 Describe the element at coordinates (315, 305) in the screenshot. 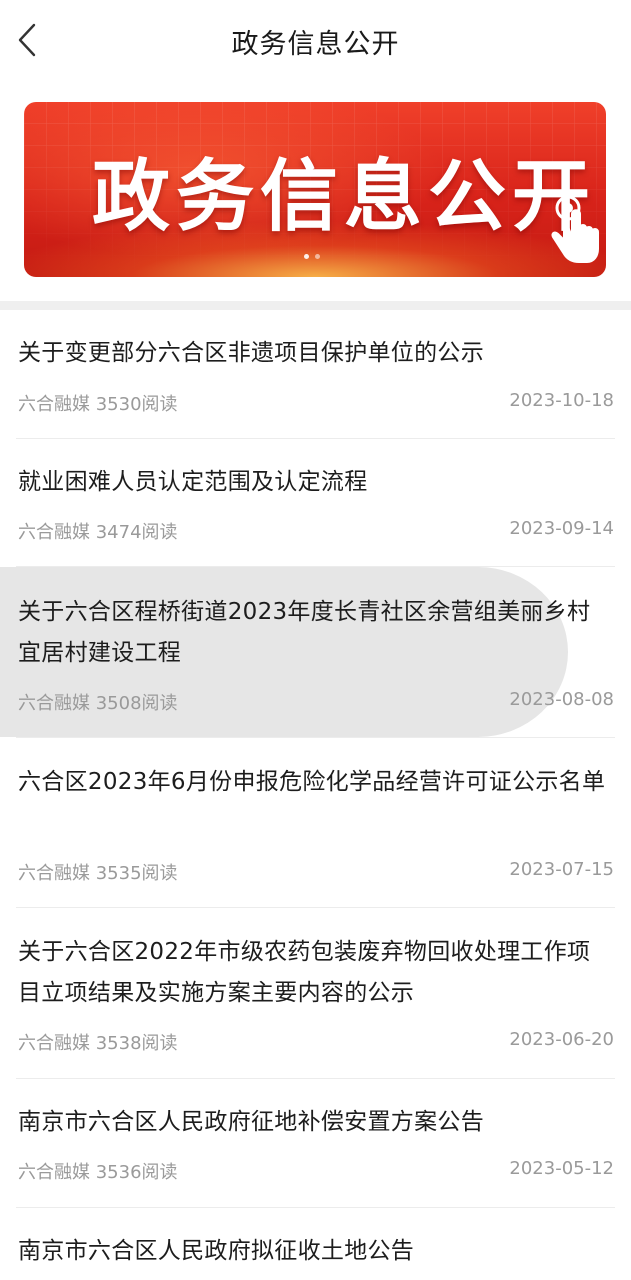

I see `section-divider` at that location.